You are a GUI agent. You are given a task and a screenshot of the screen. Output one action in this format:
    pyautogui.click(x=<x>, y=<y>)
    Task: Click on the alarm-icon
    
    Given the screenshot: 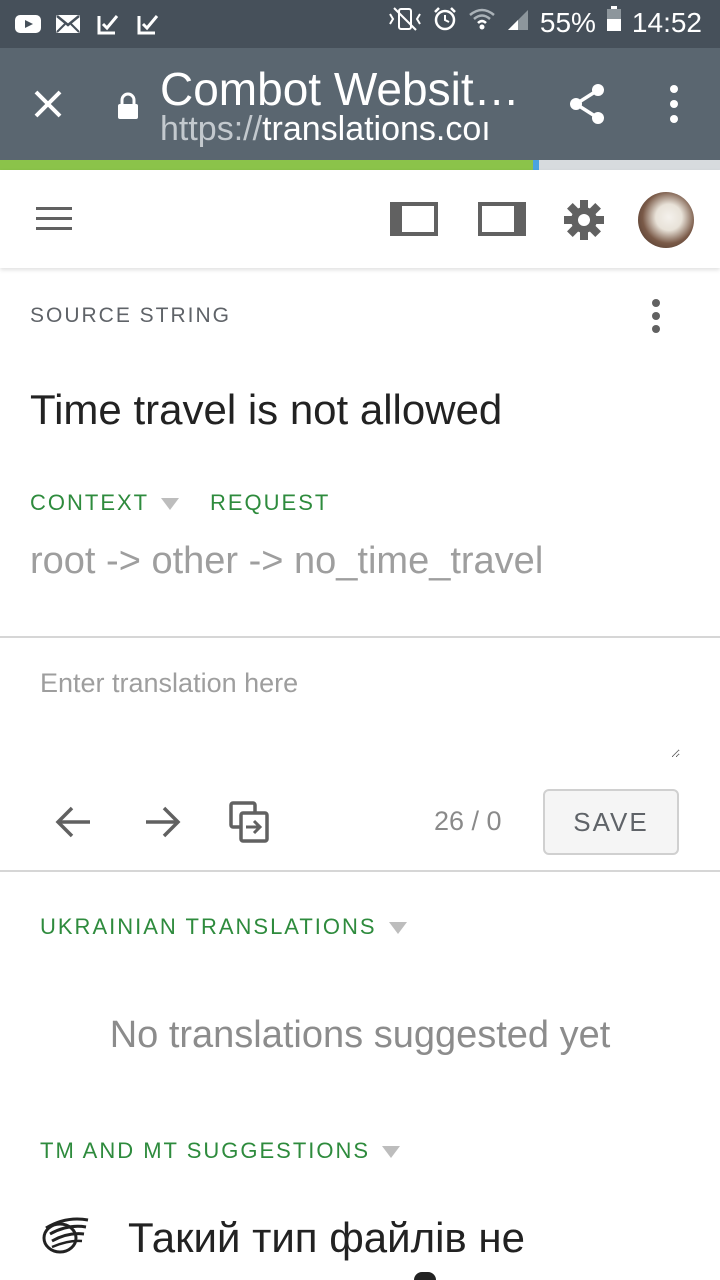 What is the action you would take?
    pyautogui.click(x=445, y=22)
    